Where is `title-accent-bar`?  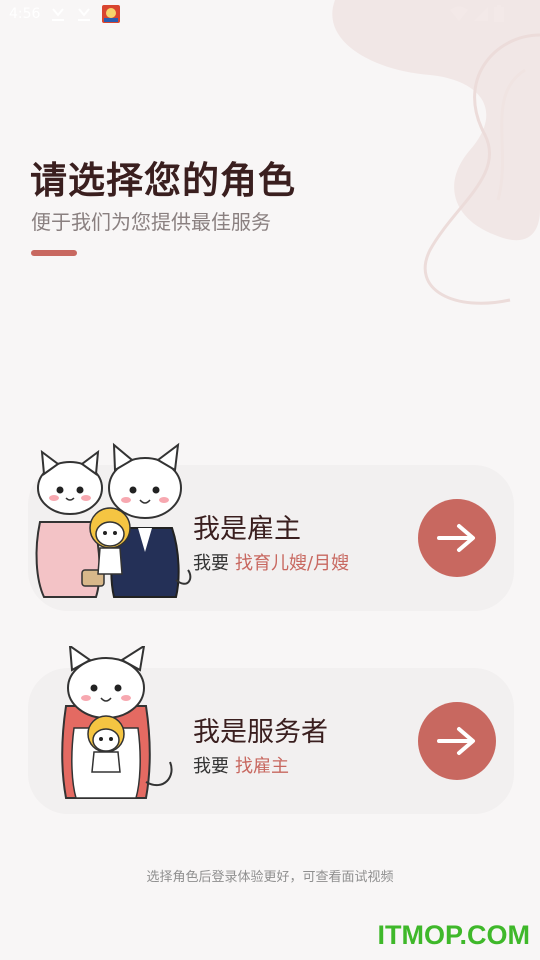
title-accent-bar is located at coordinates (54, 253).